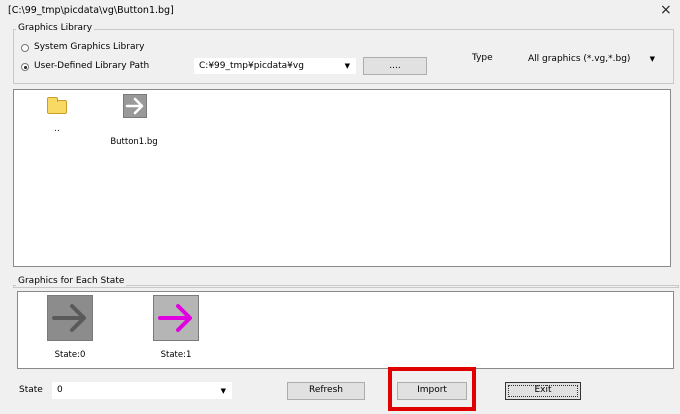 Image resolution: width=680 pixels, height=414 pixels. Describe the element at coordinates (71, 281) in the screenshot. I see `states-legend: Graphics for Each State` at that location.